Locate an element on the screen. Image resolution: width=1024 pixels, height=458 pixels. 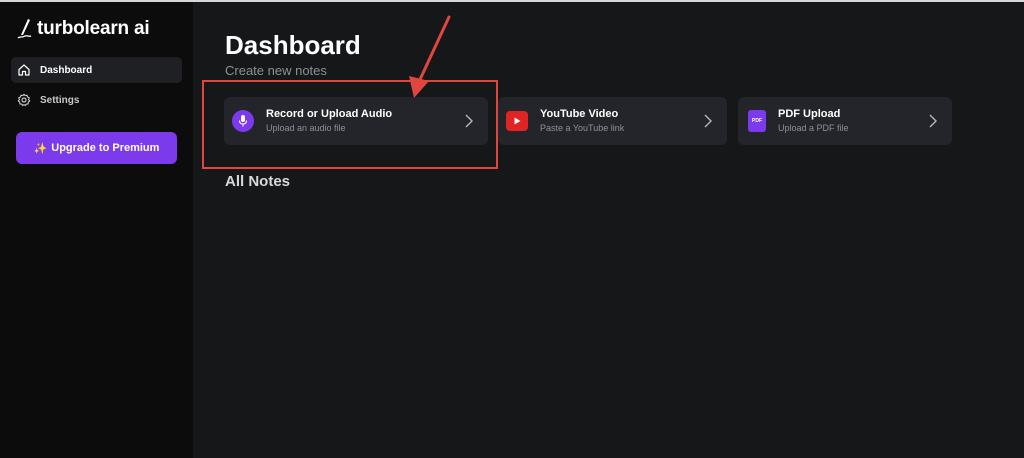
upgrade-to-premium-button: ✨ Upgrade to Premium is located at coordinates (96, 148).